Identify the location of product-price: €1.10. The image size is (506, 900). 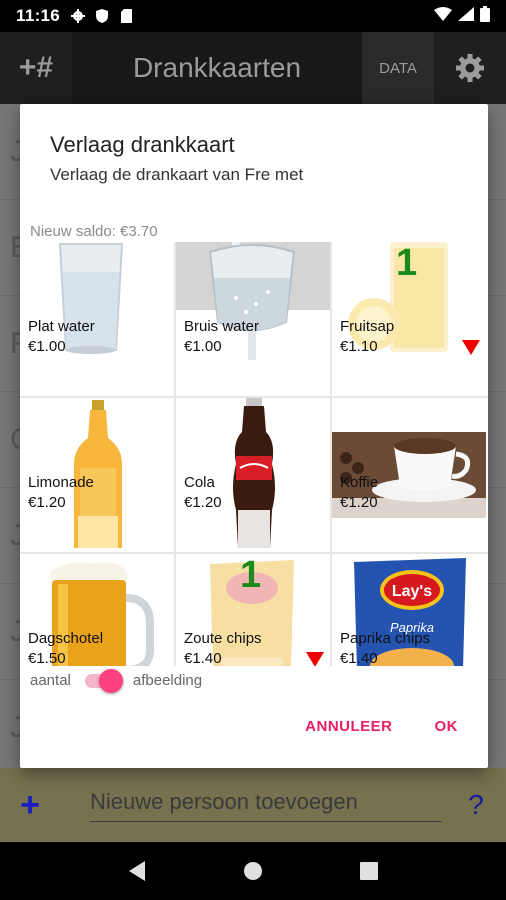
(359, 346).